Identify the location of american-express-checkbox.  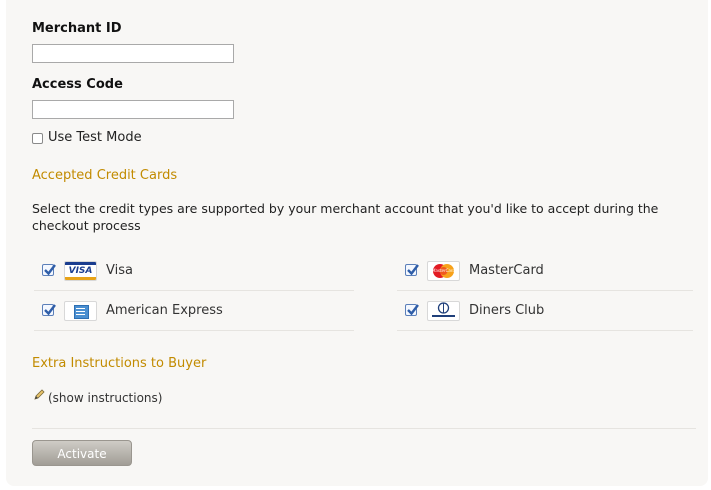
(49, 310).